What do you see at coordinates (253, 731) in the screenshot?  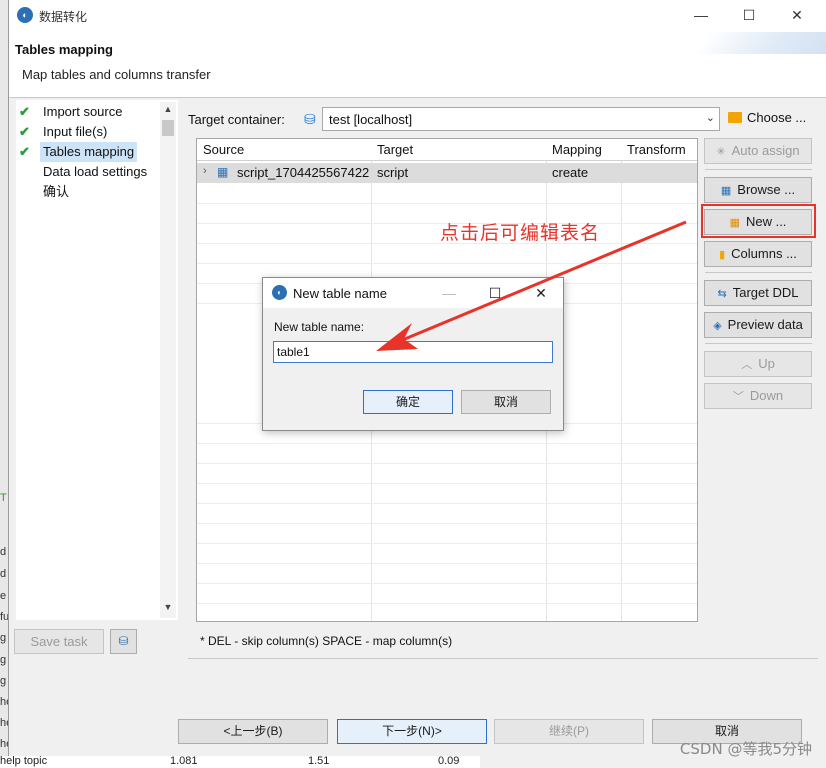 I see `previous-button: <上一步(B)` at bounding box center [253, 731].